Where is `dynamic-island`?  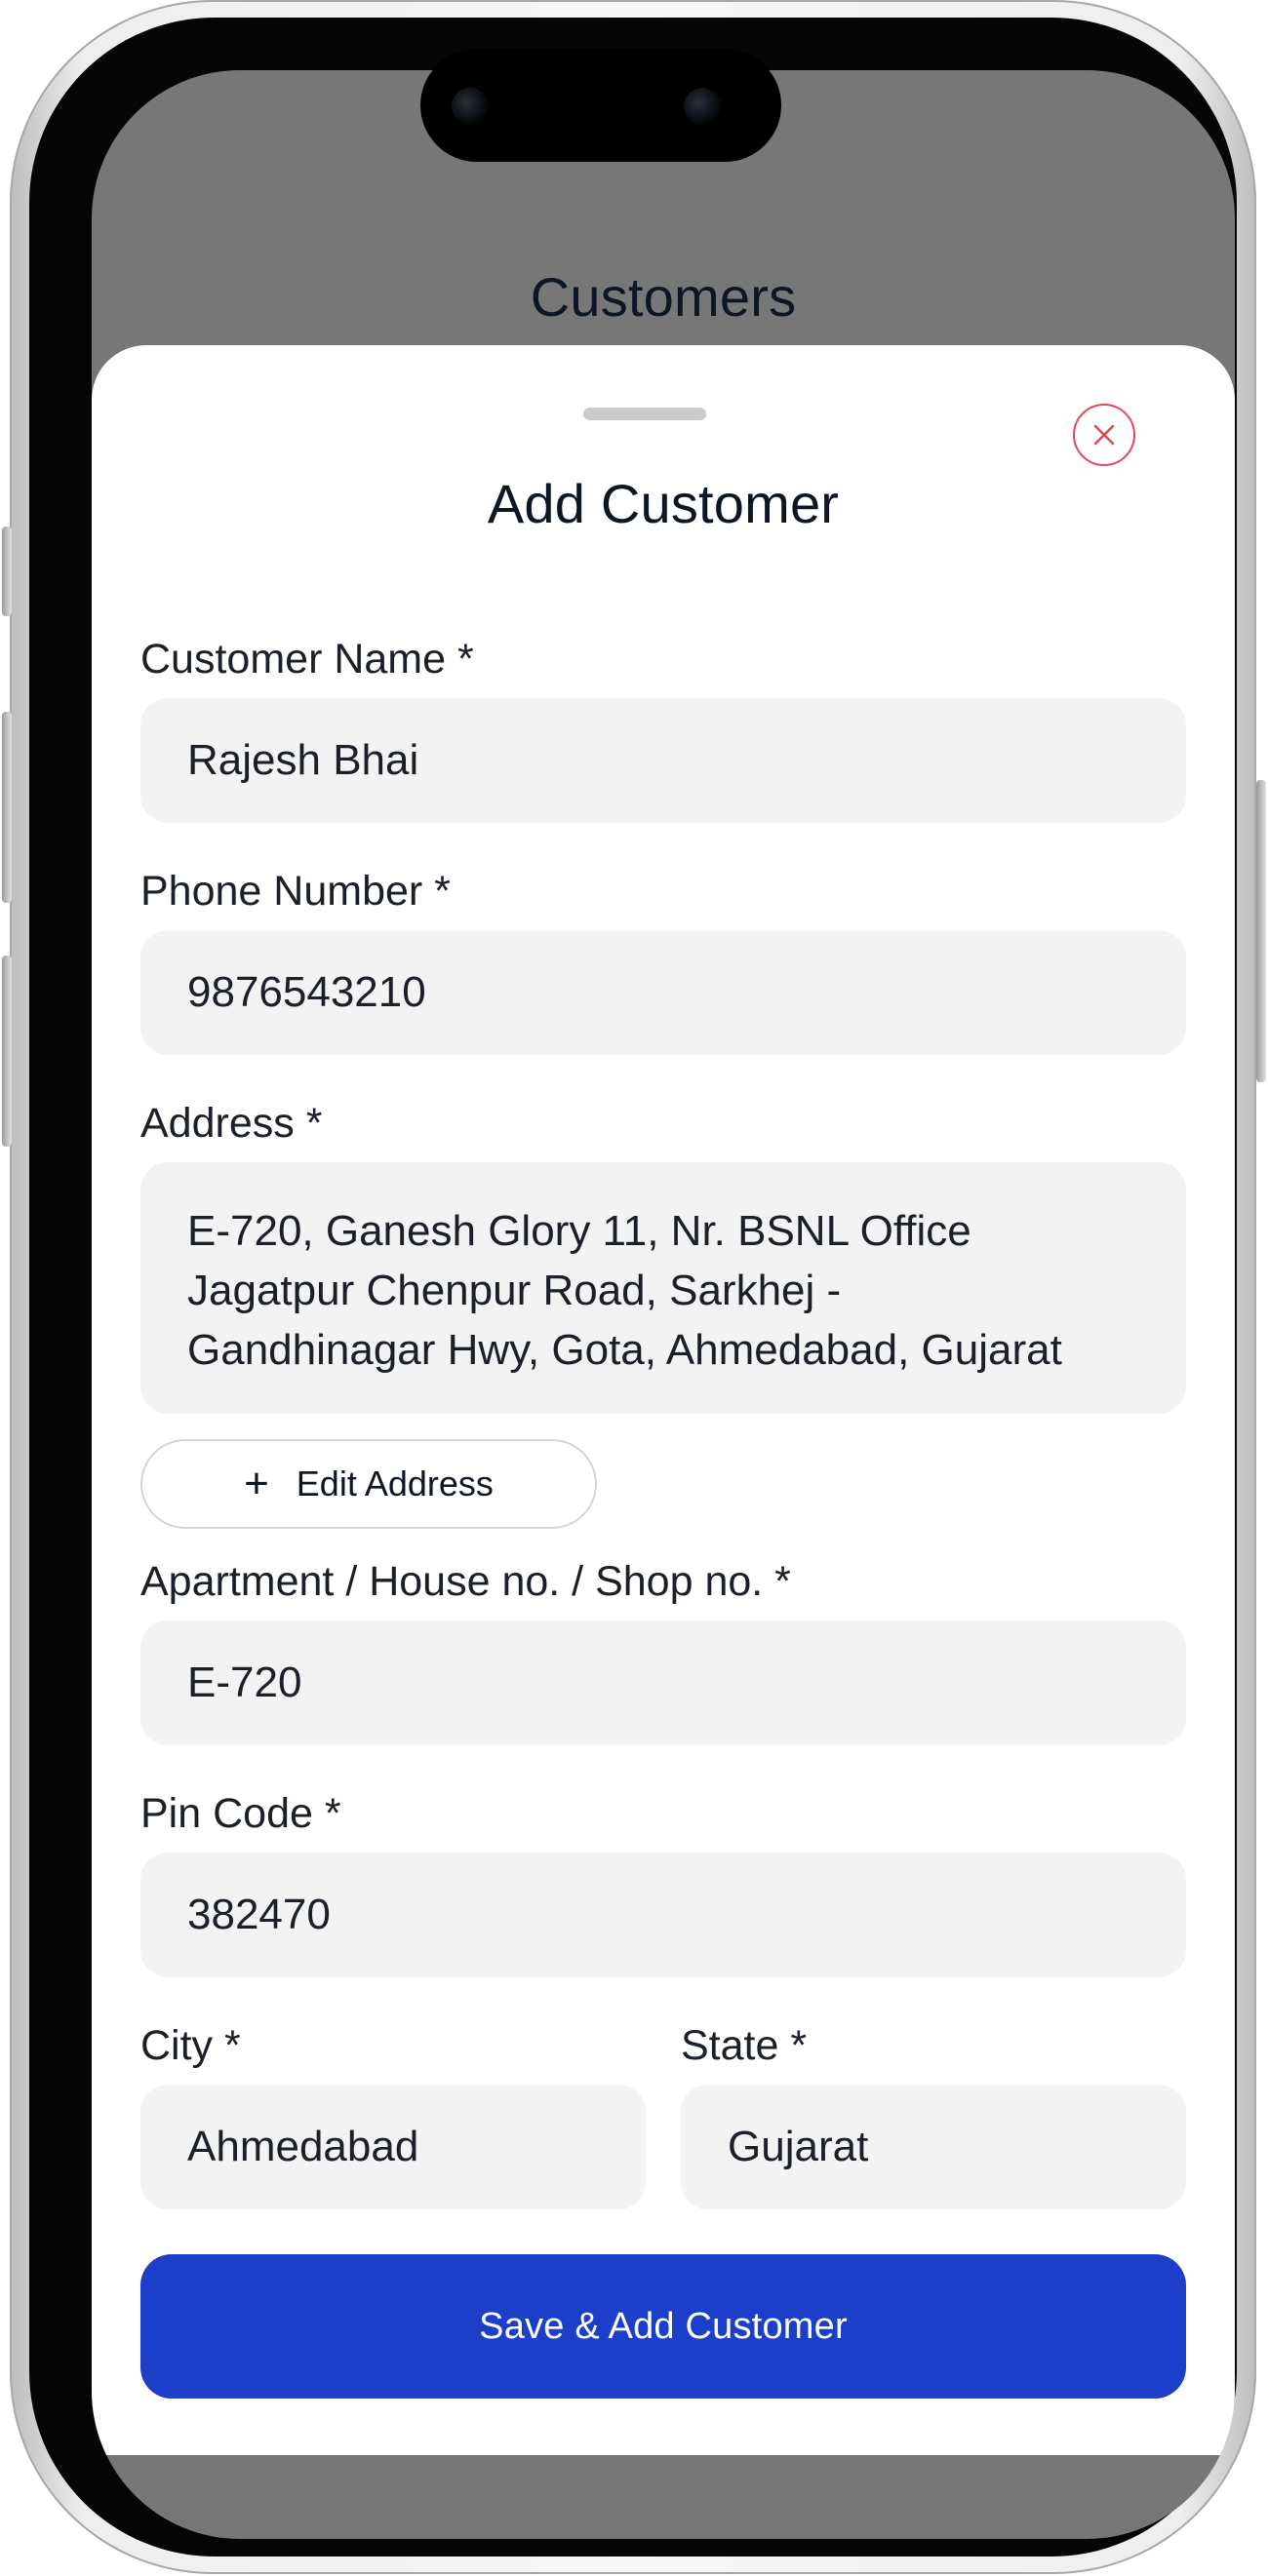
dynamic-island is located at coordinates (600, 105).